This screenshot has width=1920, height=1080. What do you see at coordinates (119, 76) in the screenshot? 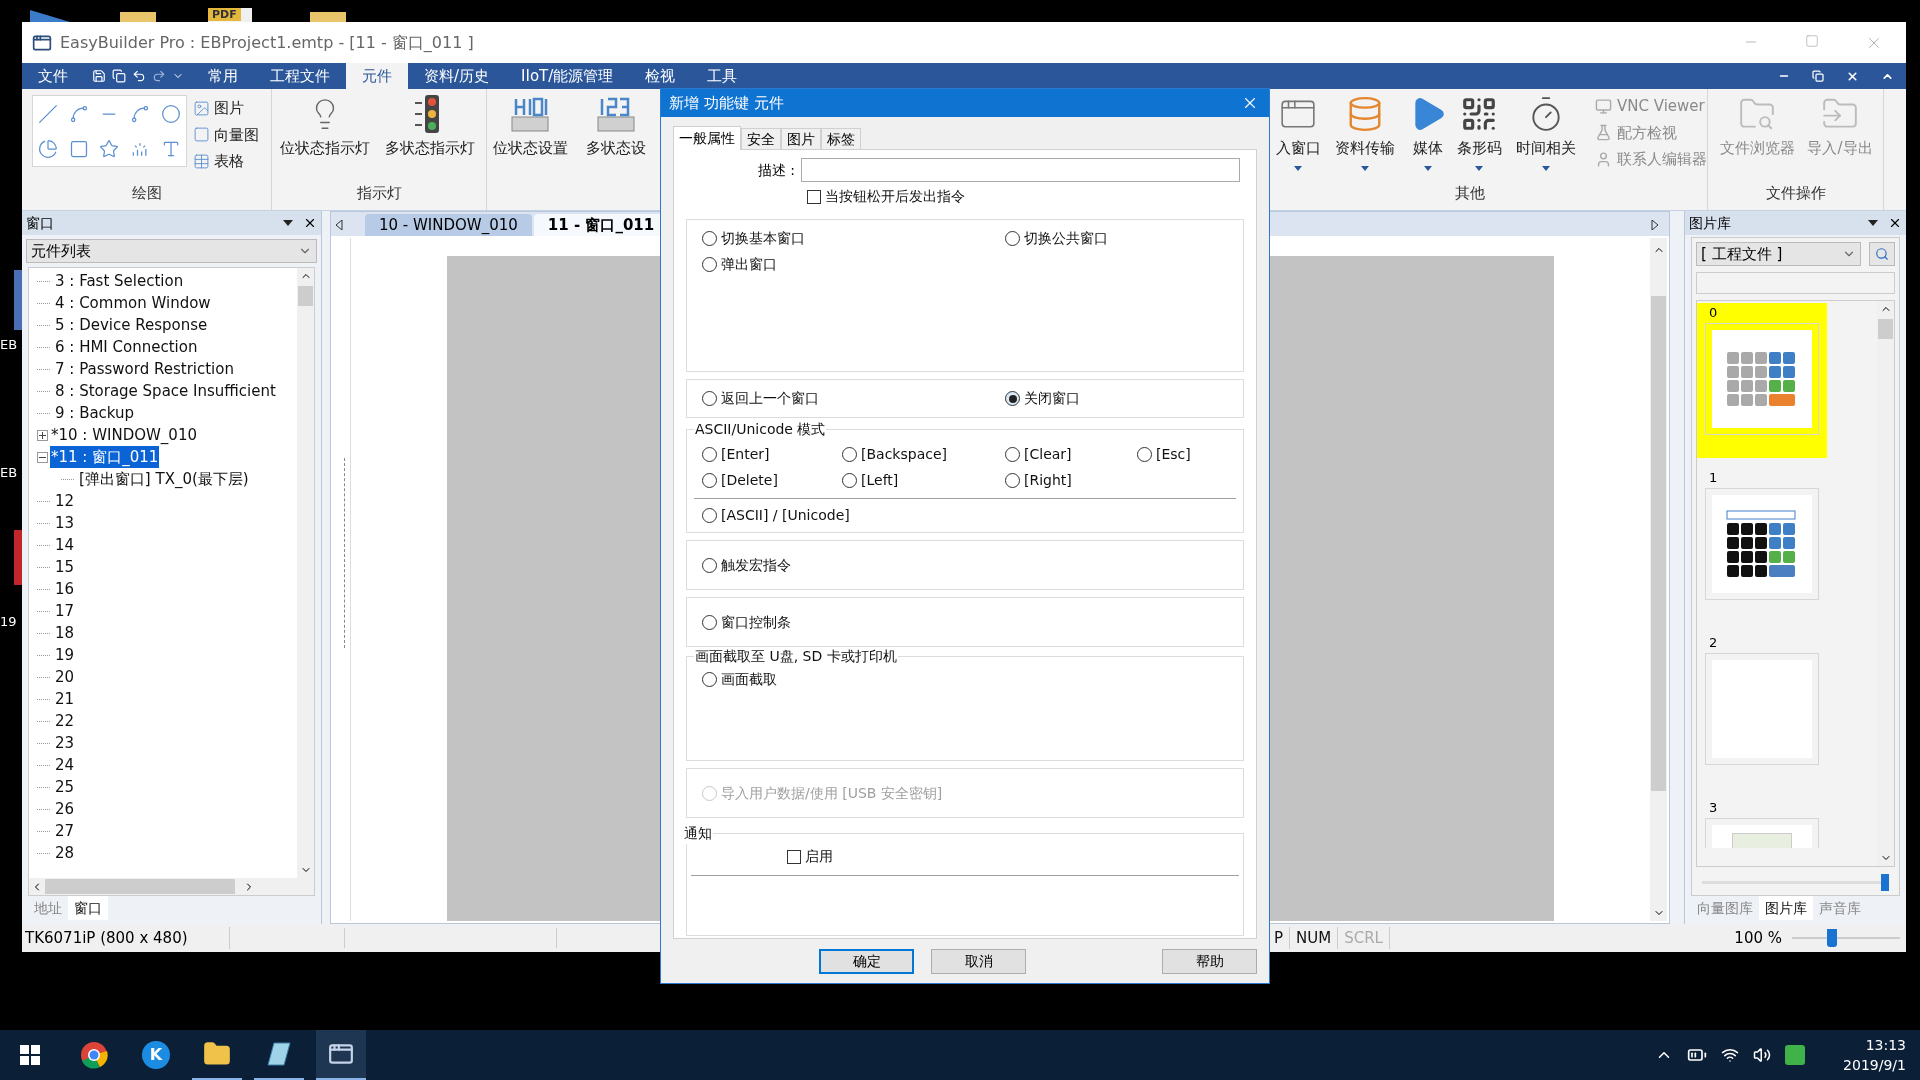
I see `save-all-icon` at bounding box center [119, 76].